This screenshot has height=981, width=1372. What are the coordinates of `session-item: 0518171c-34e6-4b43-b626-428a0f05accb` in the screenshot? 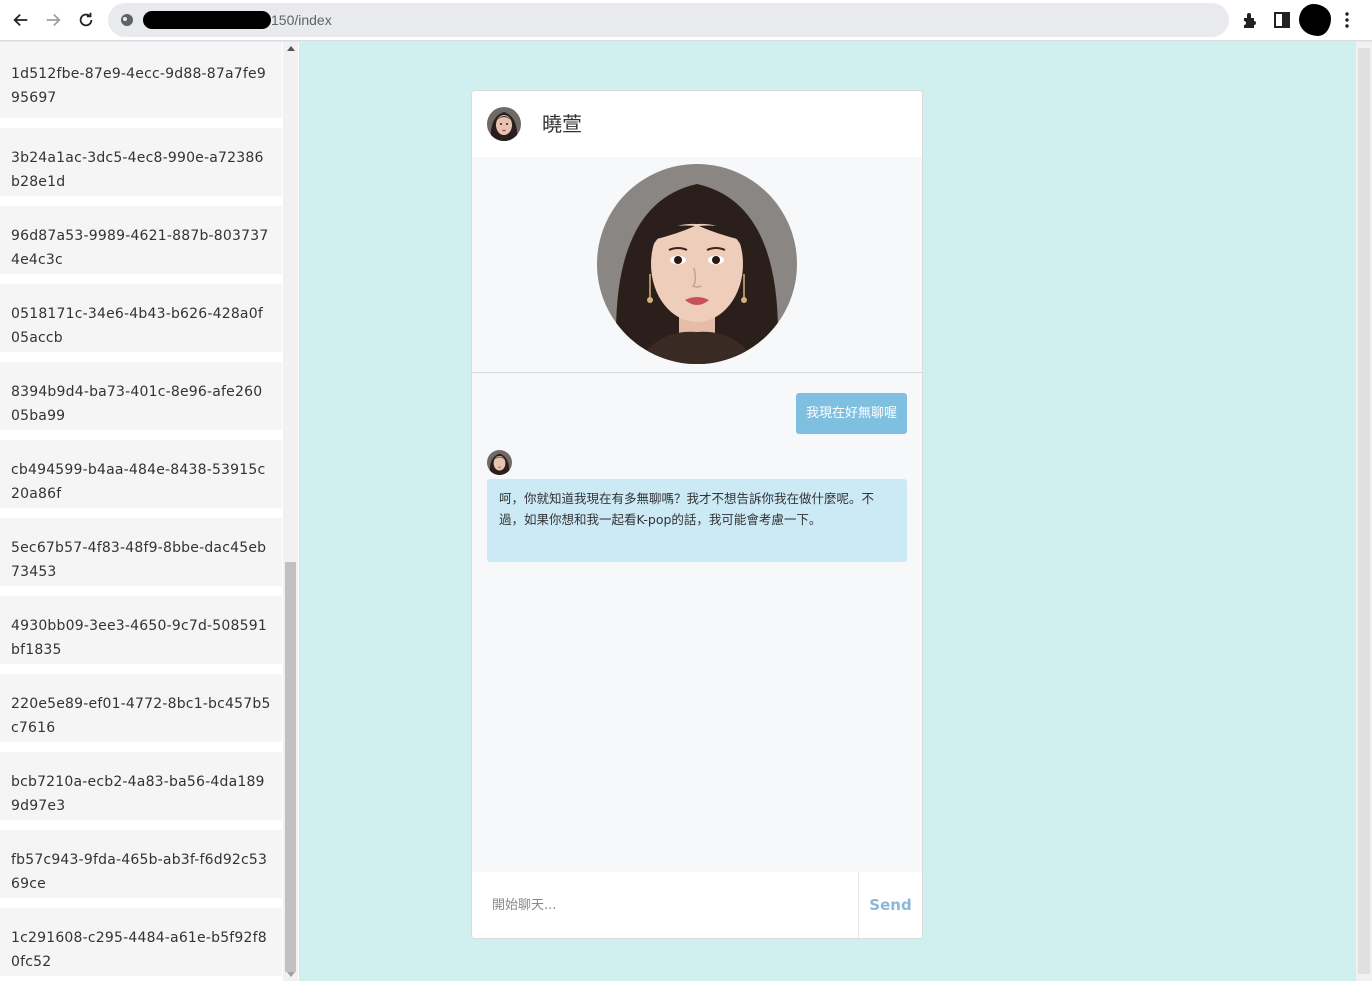 It's located at (141, 318).